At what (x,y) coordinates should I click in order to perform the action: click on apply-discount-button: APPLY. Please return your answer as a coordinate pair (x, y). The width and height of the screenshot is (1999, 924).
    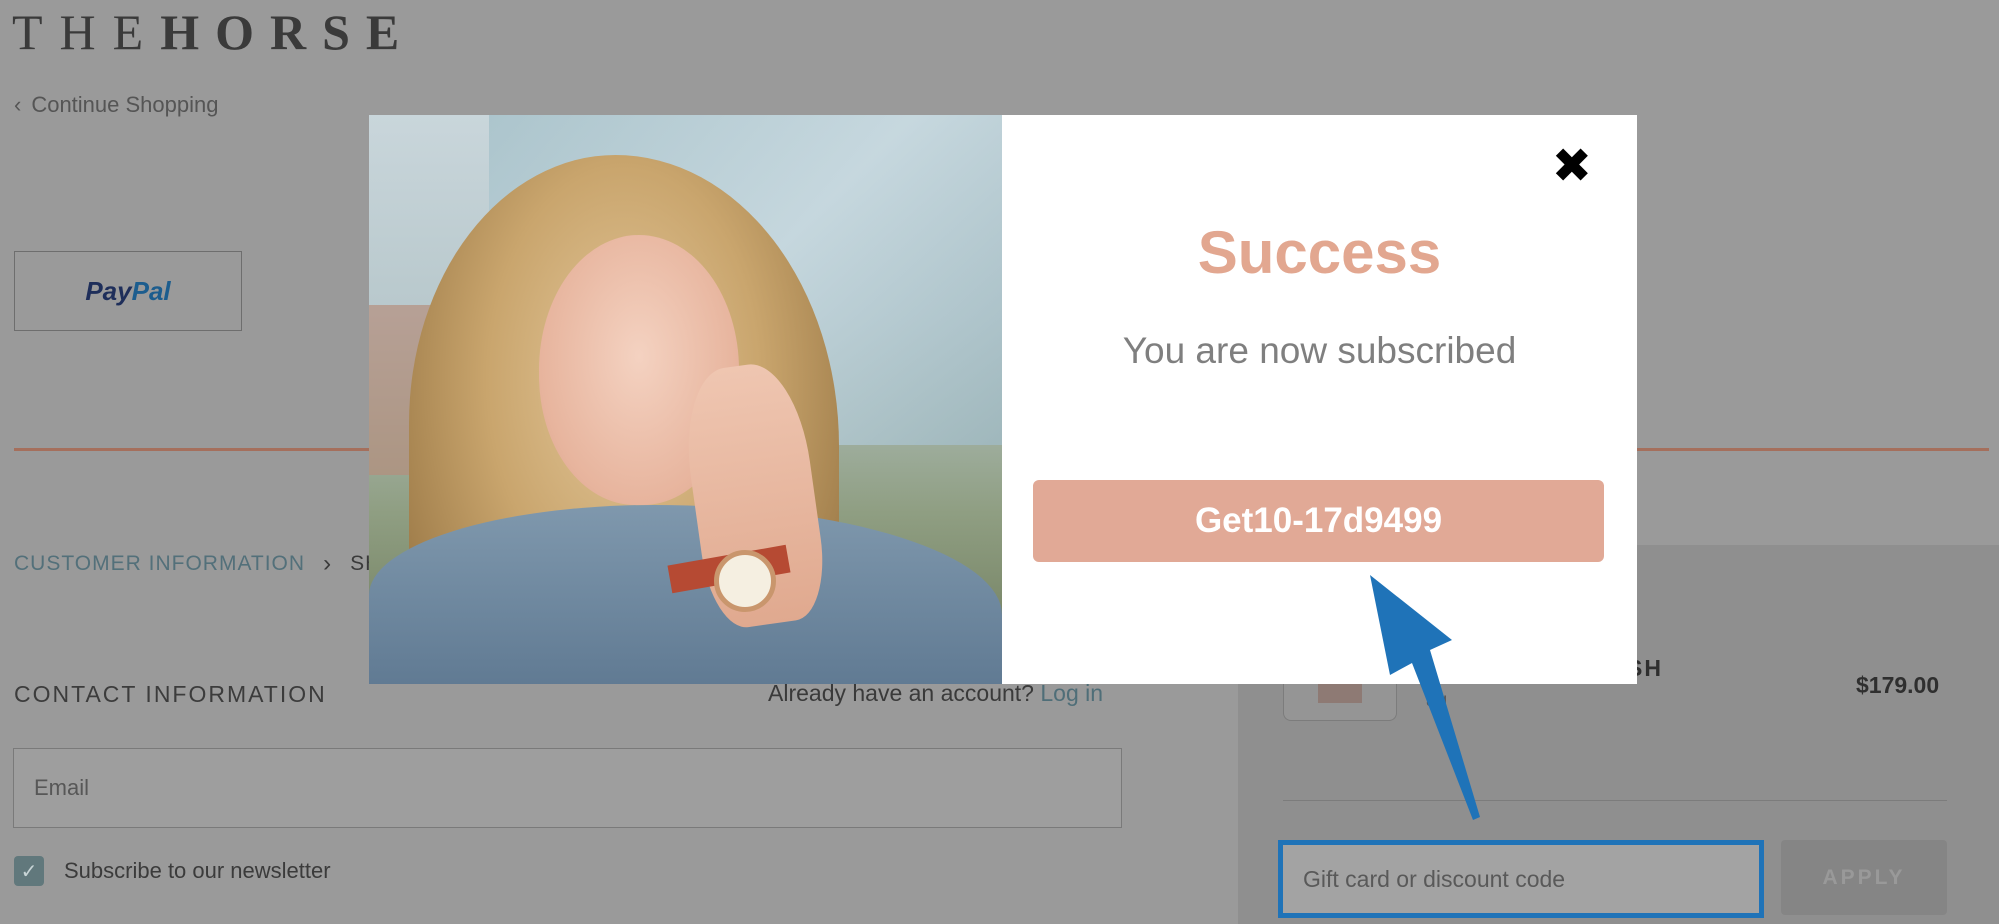
    Looking at the image, I should click on (1864, 877).